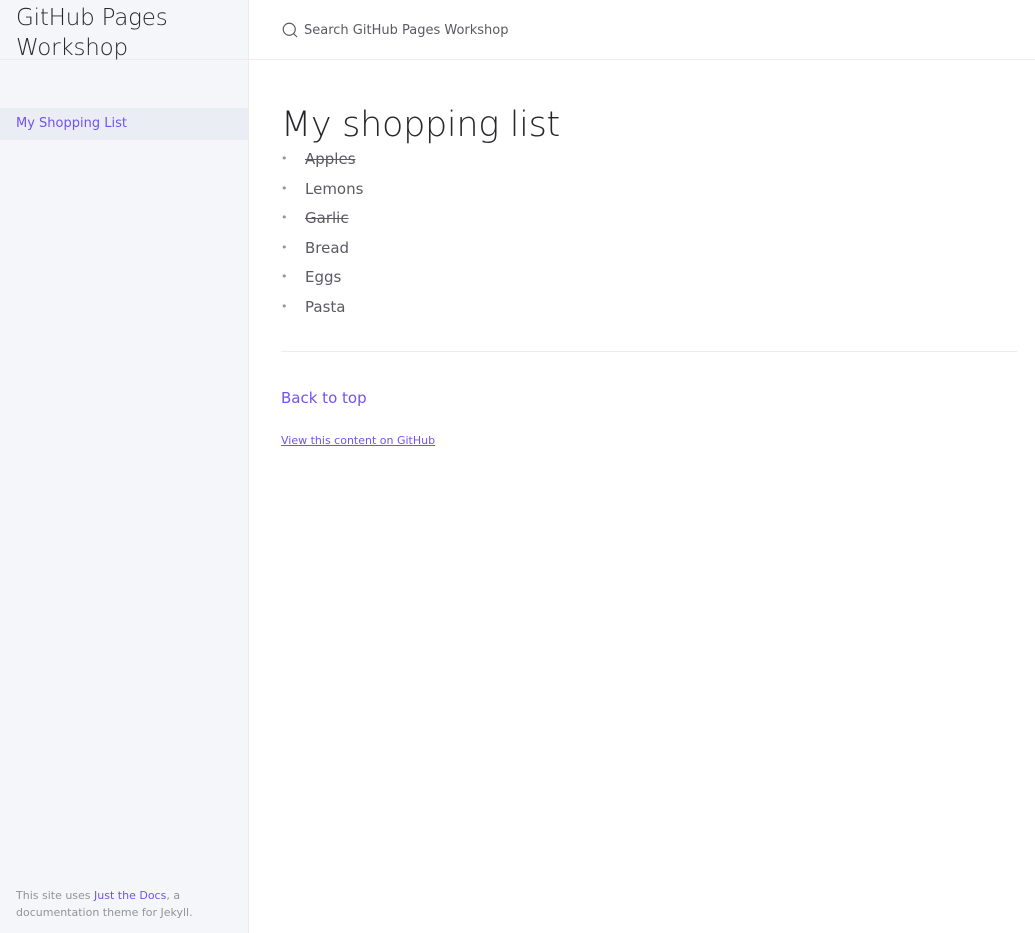 This screenshot has height=933, width=1035. I want to click on sidebar-nav-entry: My Shopping List, so click(124, 124).